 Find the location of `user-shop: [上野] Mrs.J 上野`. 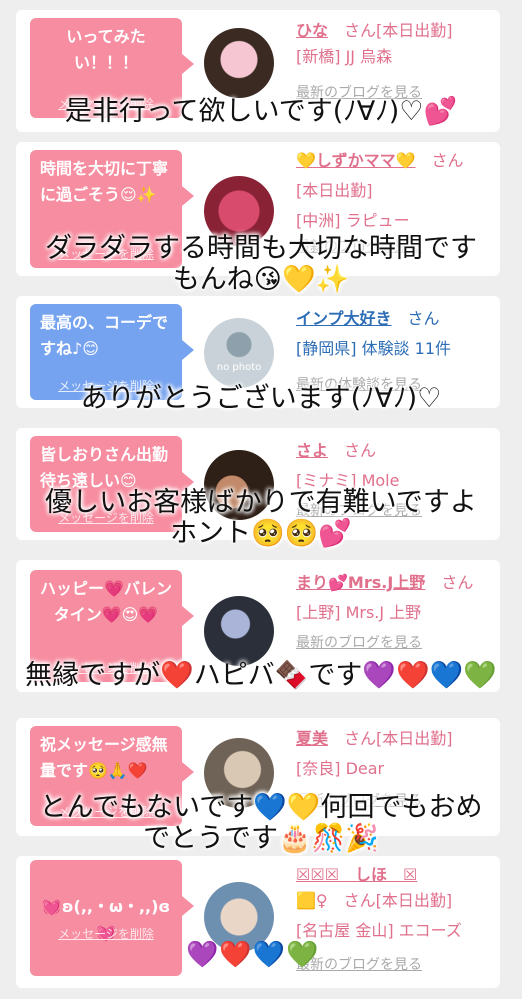

user-shop: [上野] Mrs.J 上野 is located at coordinates (393, 613).